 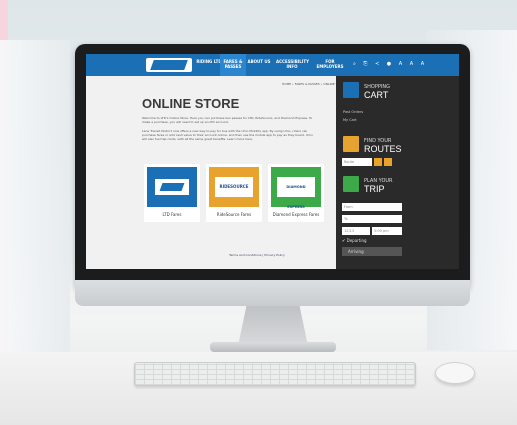 What do you see at coordinates (330, 64) in the screenshot?
I see `nav-item-employers: FOR EMPLOYERS` at bounding box center [330, 64].